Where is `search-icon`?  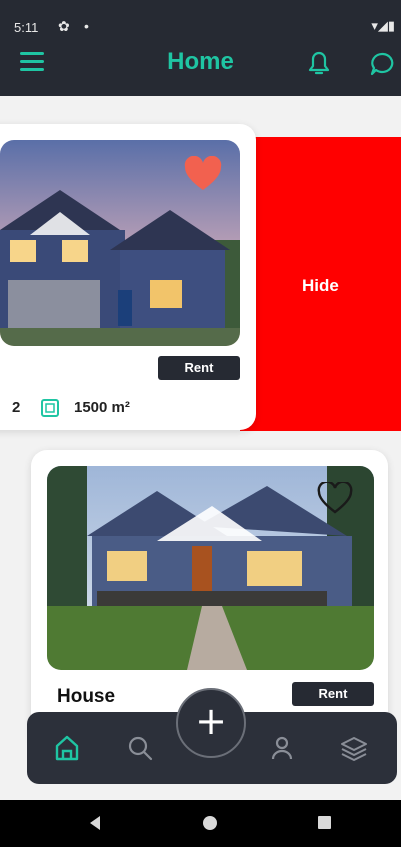
search-icon is located at coordinates (140, 748).